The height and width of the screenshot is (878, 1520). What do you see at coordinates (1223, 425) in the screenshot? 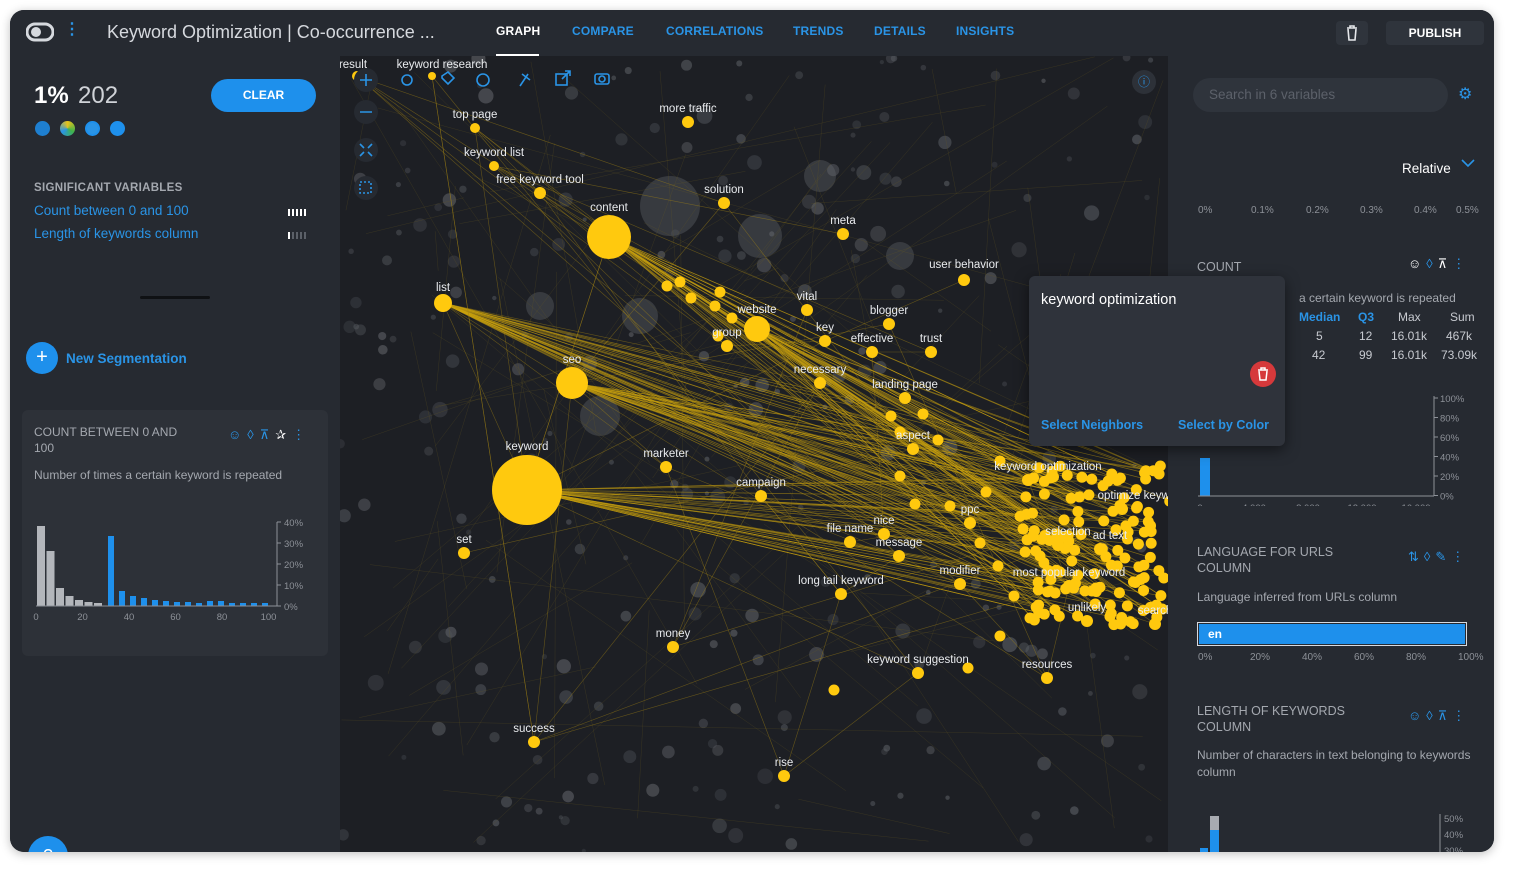
I see `select-by-color-link: Select by Color` at bounding box center [1223, 425].